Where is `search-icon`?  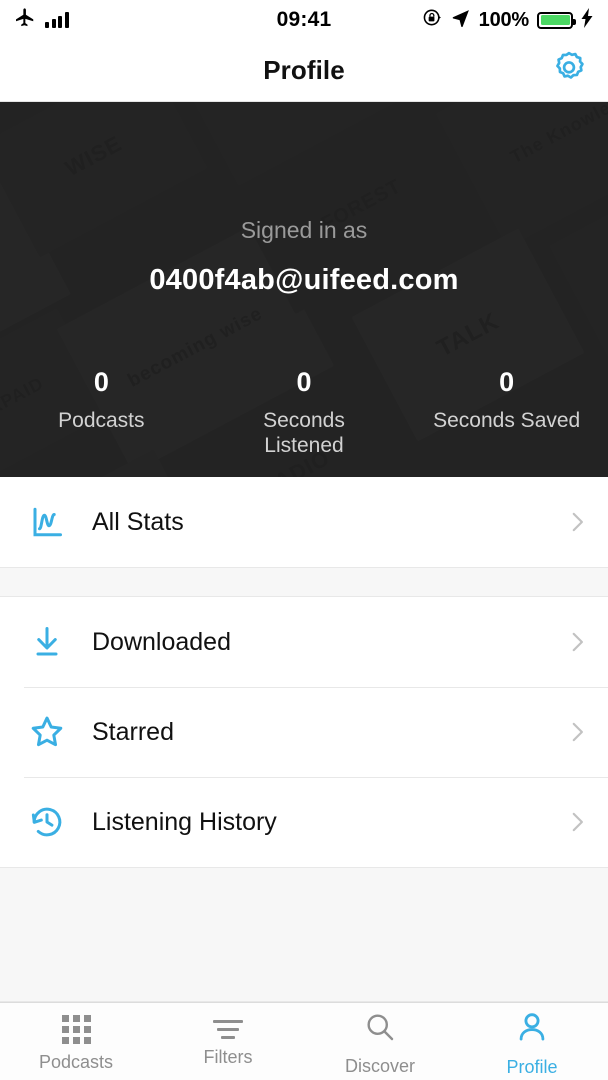 search-icon is located at coordinates (380, 1029).